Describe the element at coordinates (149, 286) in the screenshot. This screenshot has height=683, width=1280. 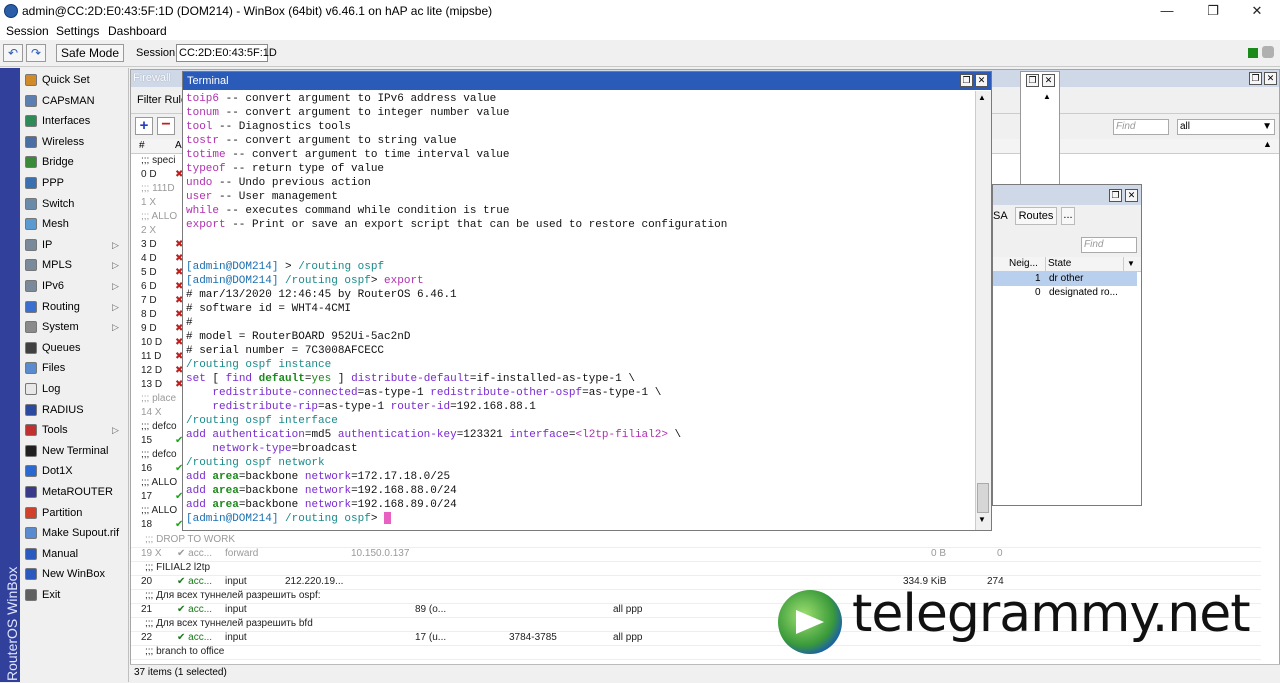
I see `table-row: 6 D` at that location.